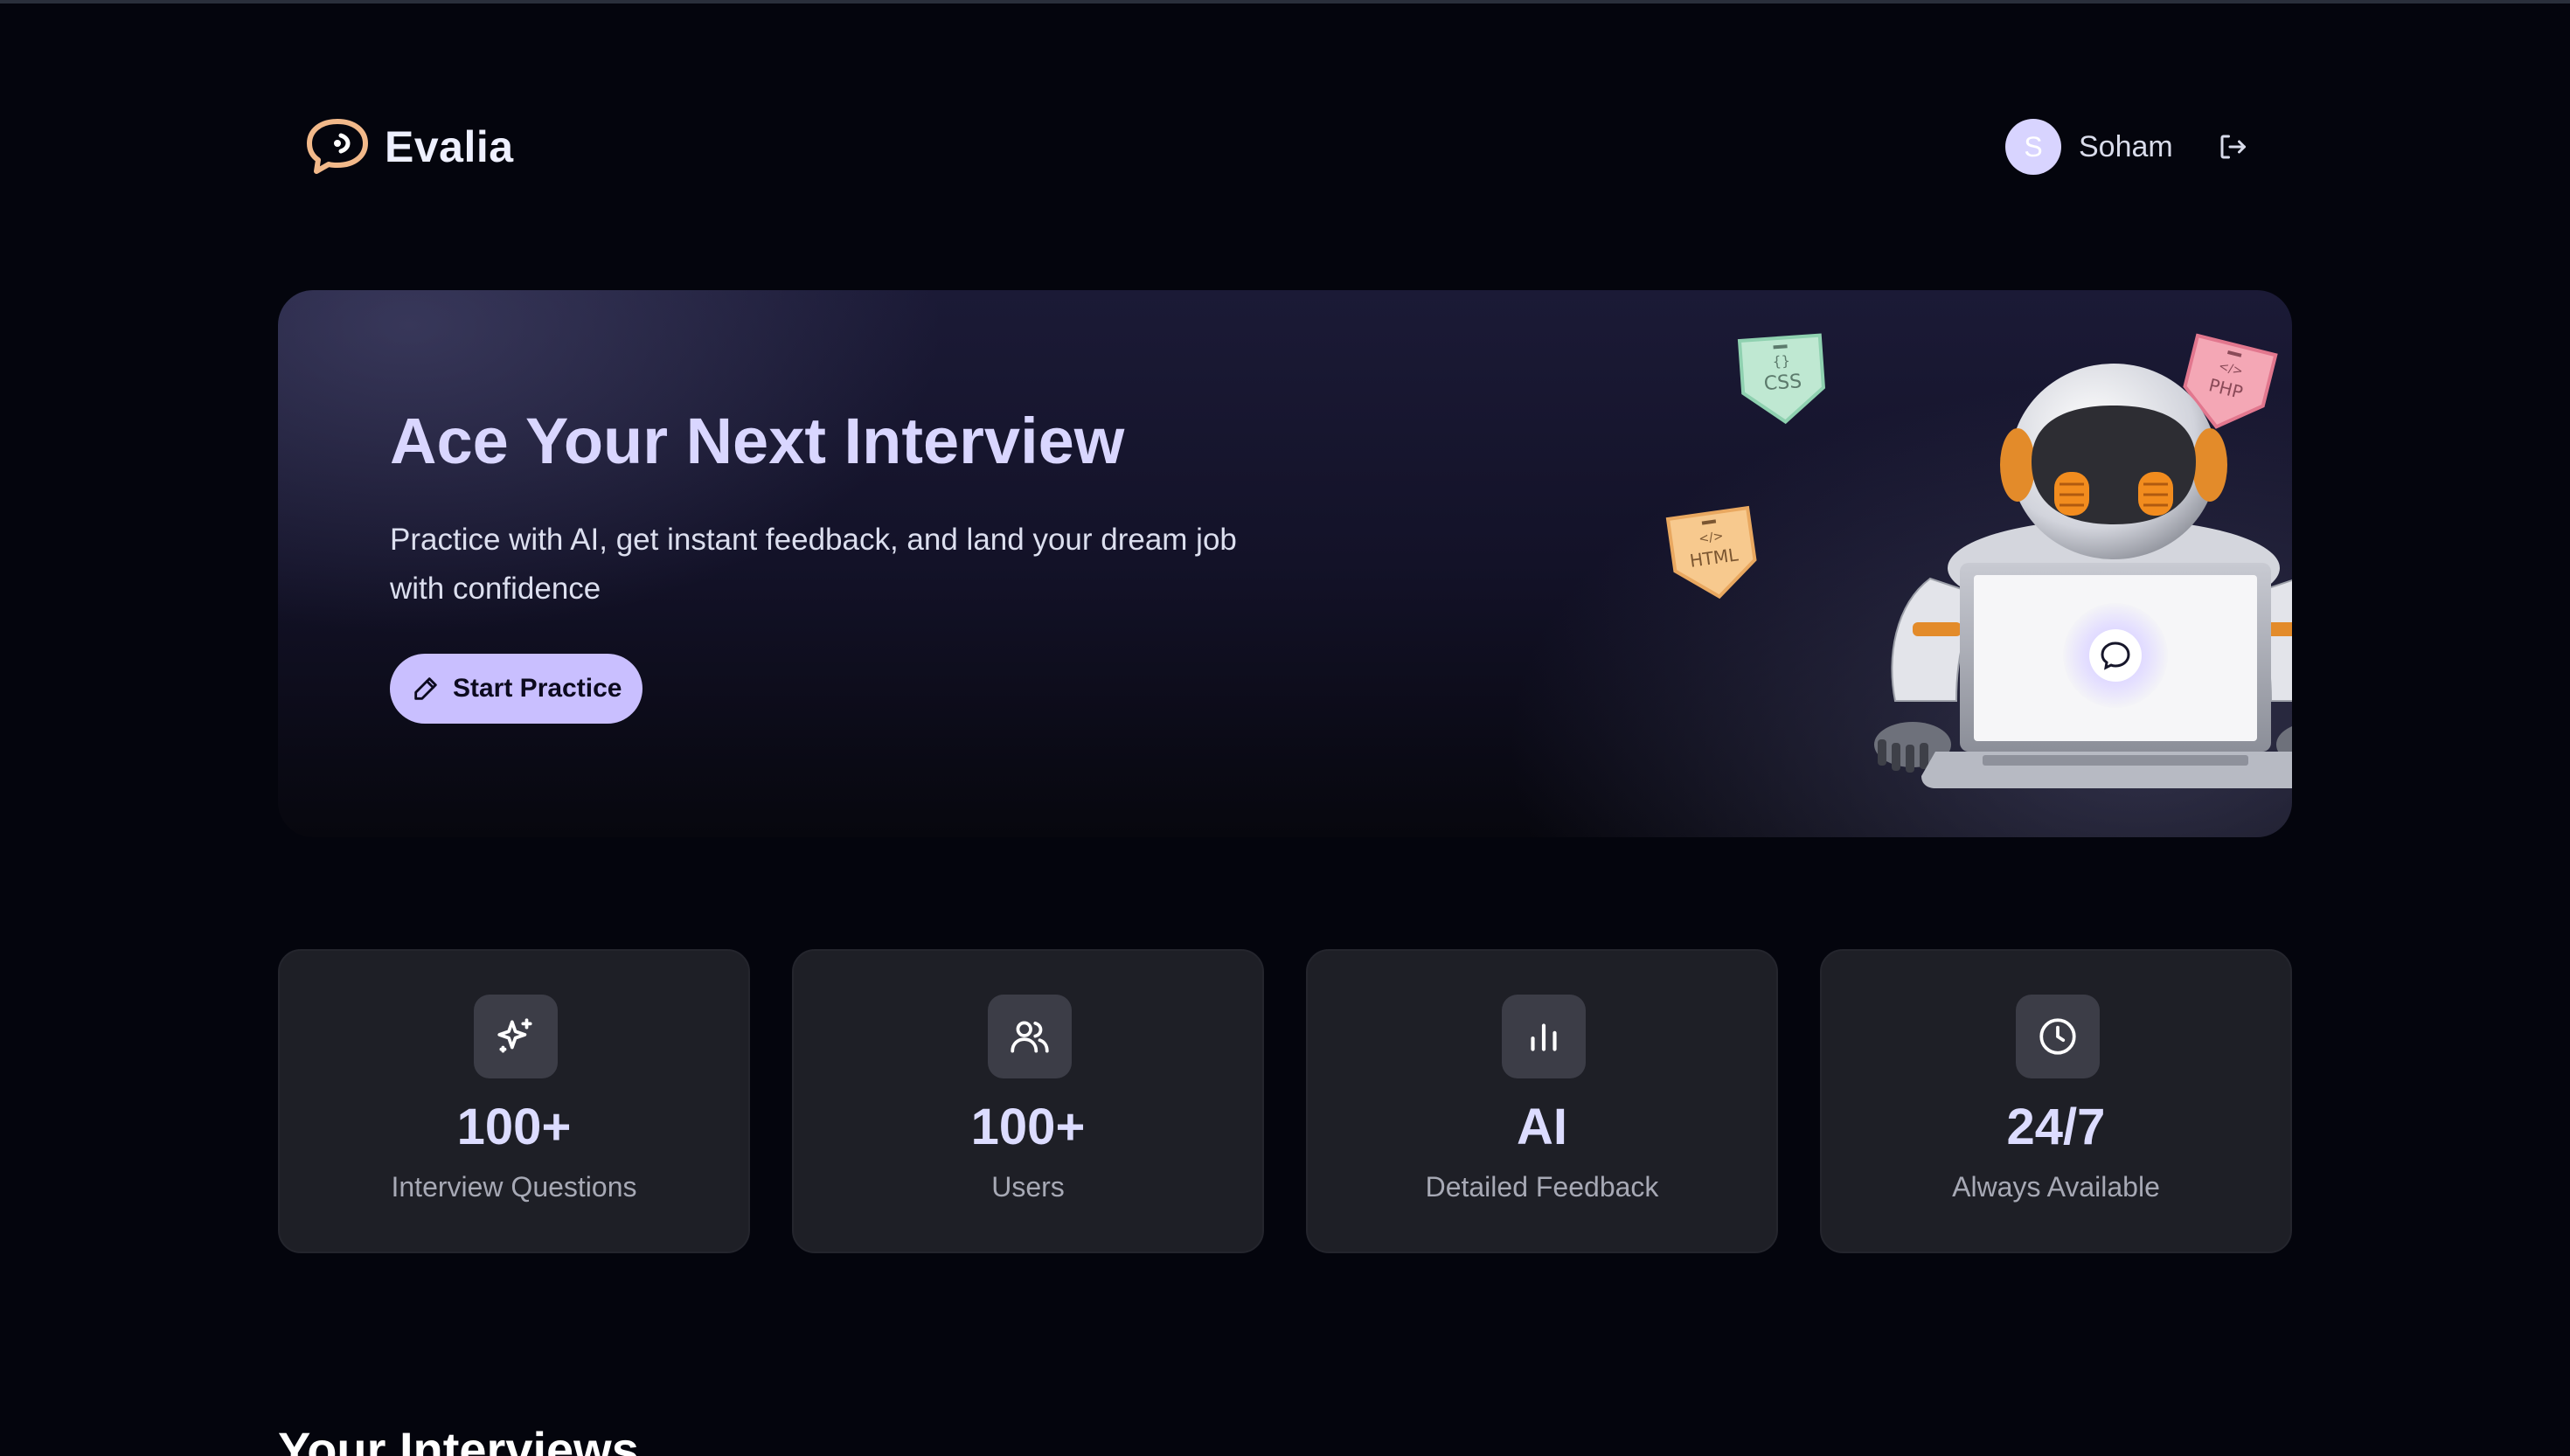  I want to click on sparkles-icon, so click(514, 1035).